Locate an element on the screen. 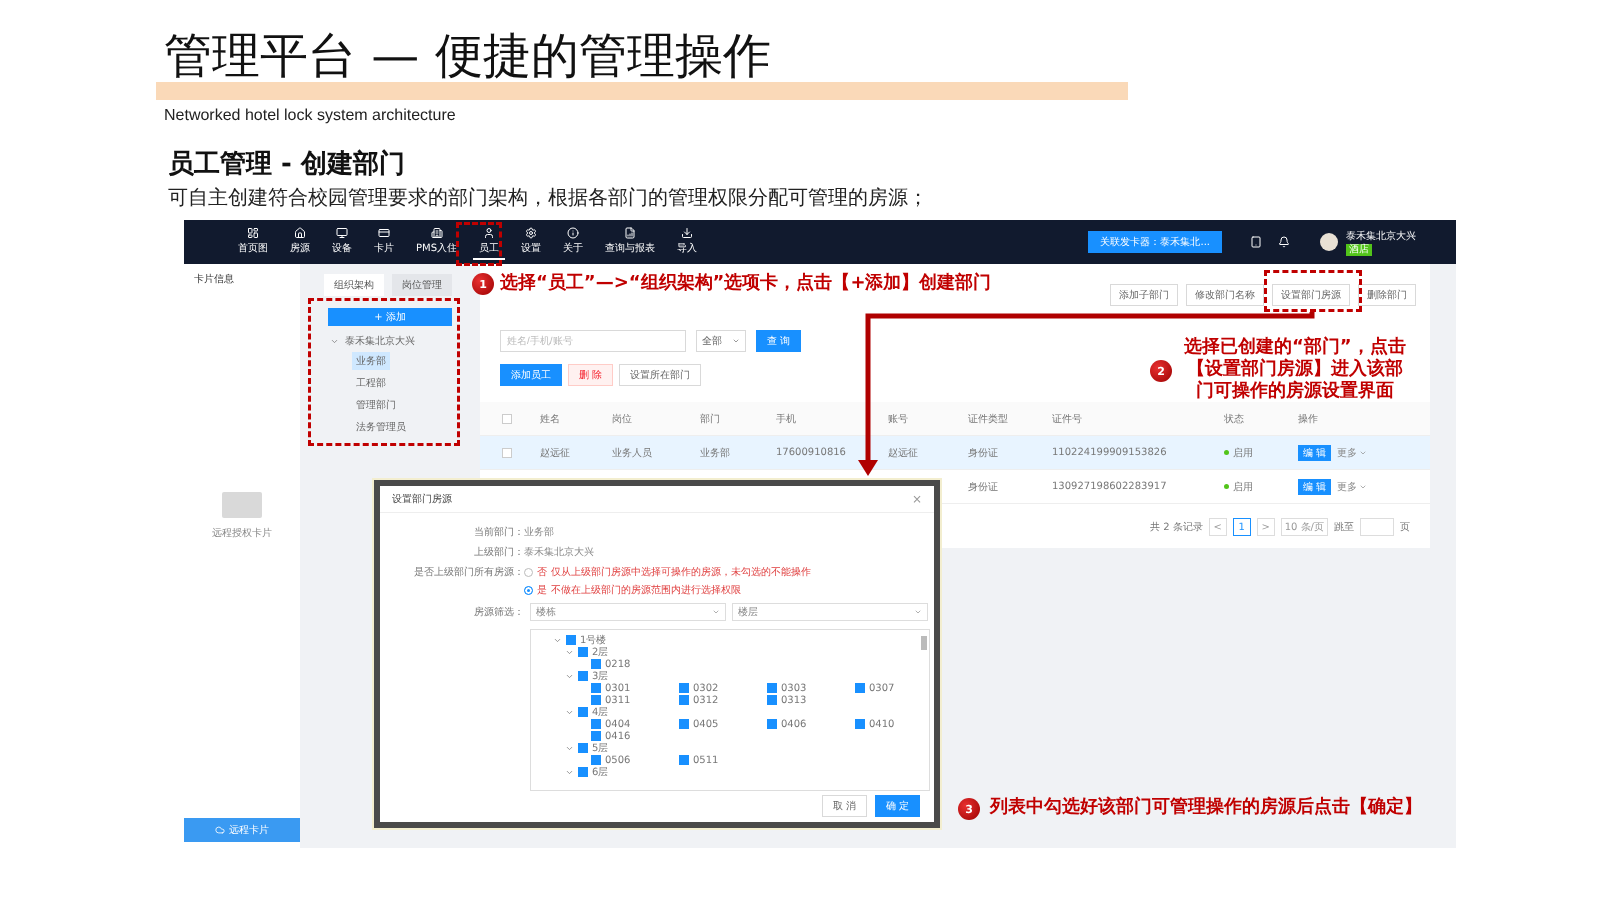 The width and height of the screenshot is (1600, 900). scrollbar-thumb is located at coordinates (924, 643).